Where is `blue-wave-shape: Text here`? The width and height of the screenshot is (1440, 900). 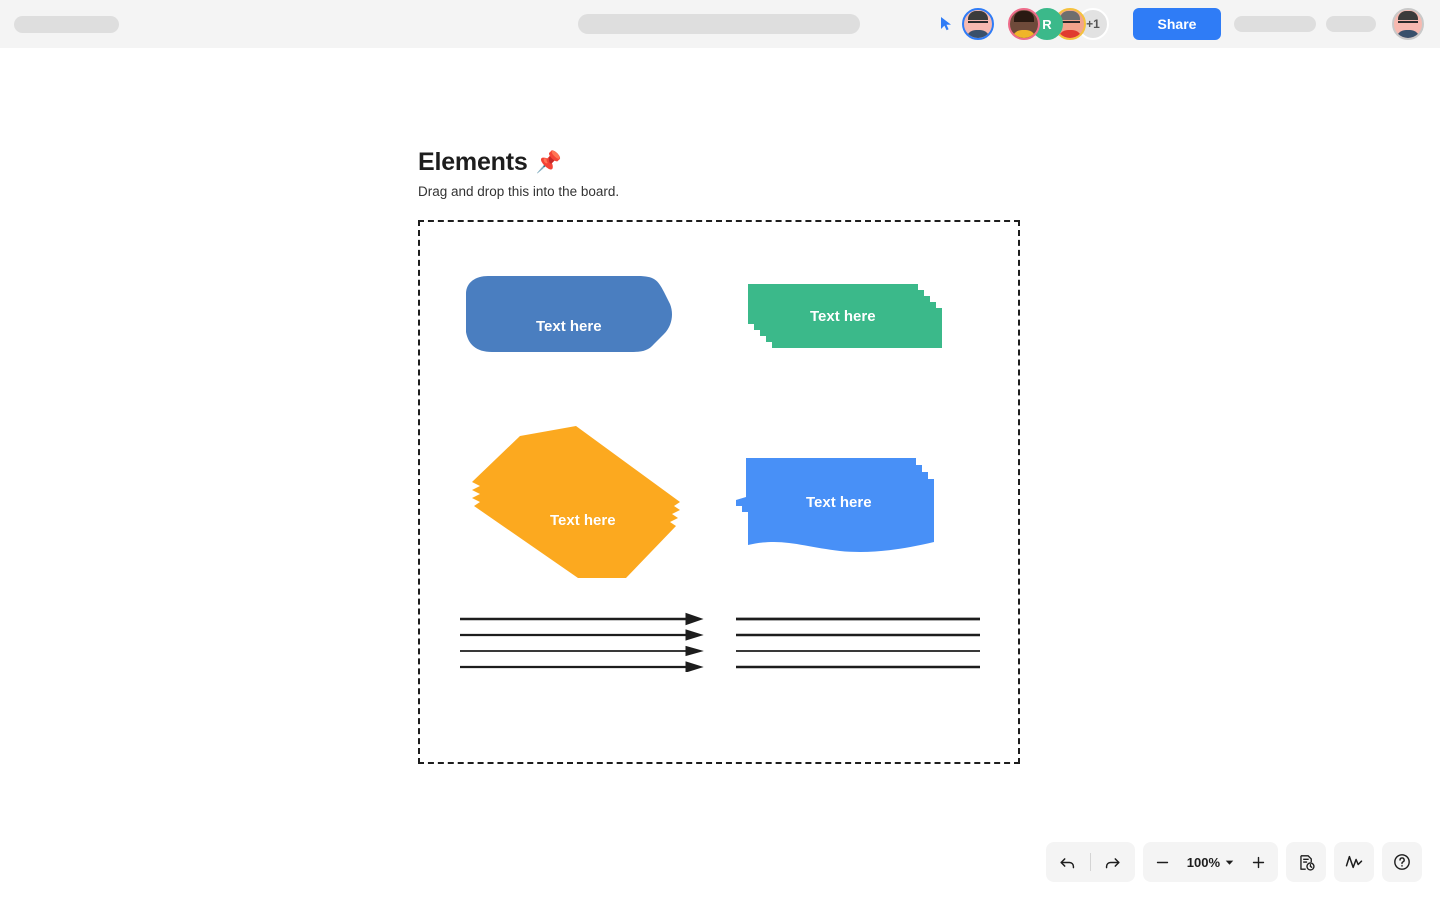 blue-wave-shape: Text here is located at coordinates (840, 505).